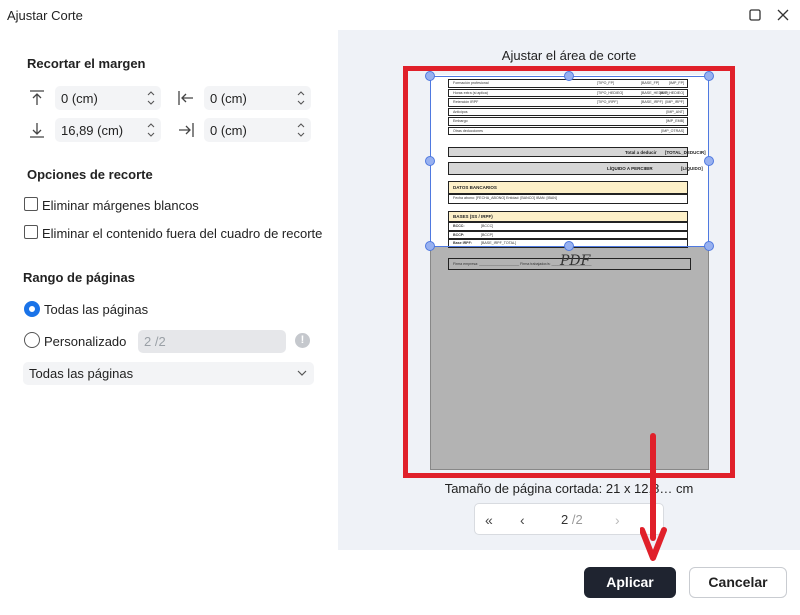  Describe the element at coordinates (400, 15) in the screenshot. I see `title-bar: Ajustar Corte` at that location.